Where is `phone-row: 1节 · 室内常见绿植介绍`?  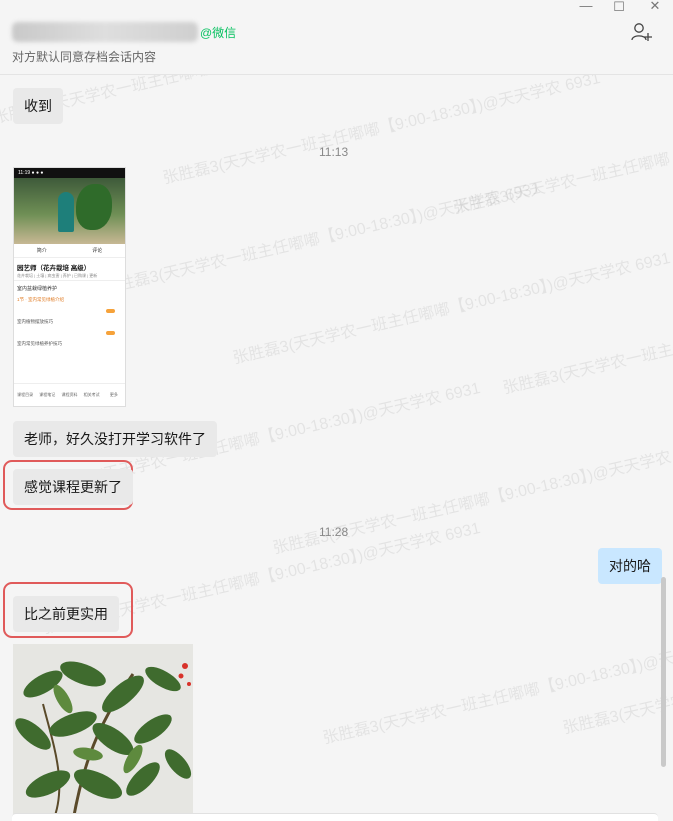 phone-row: 1节 · 室内常见绿植介绍 is located at coordinates (69, 305).